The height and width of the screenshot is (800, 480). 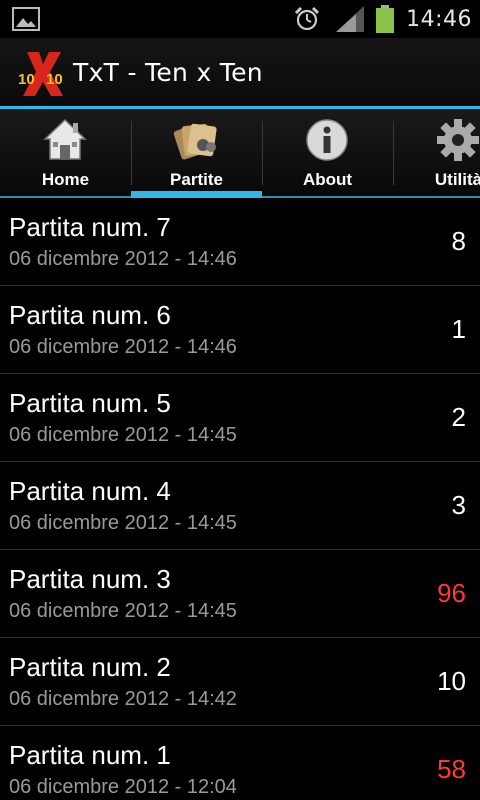 What do you see at coordinates (458, 329) in the screenshot?
I see `game-score: 1` at bounding box center [458, 329].